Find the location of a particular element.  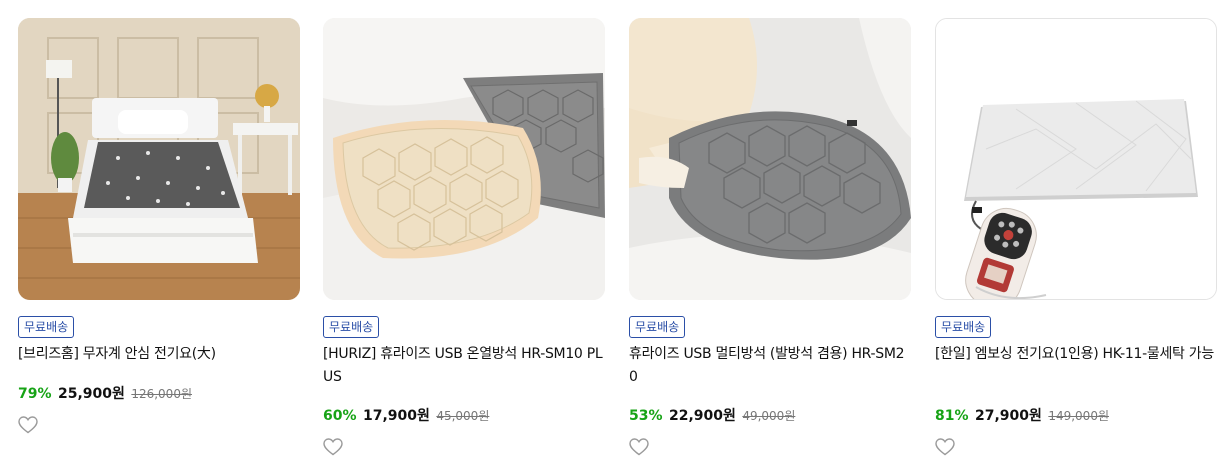

discount-rate: 81% is located at coordinates (952, 416).